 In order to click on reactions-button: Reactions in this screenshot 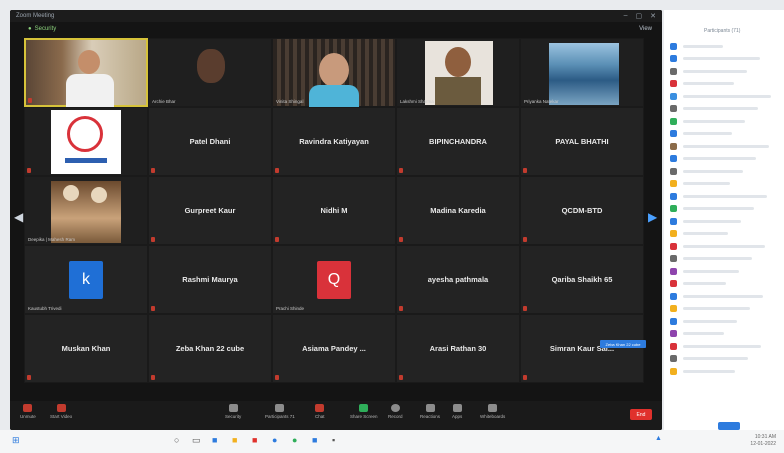, I will do `click(430, 411)`.